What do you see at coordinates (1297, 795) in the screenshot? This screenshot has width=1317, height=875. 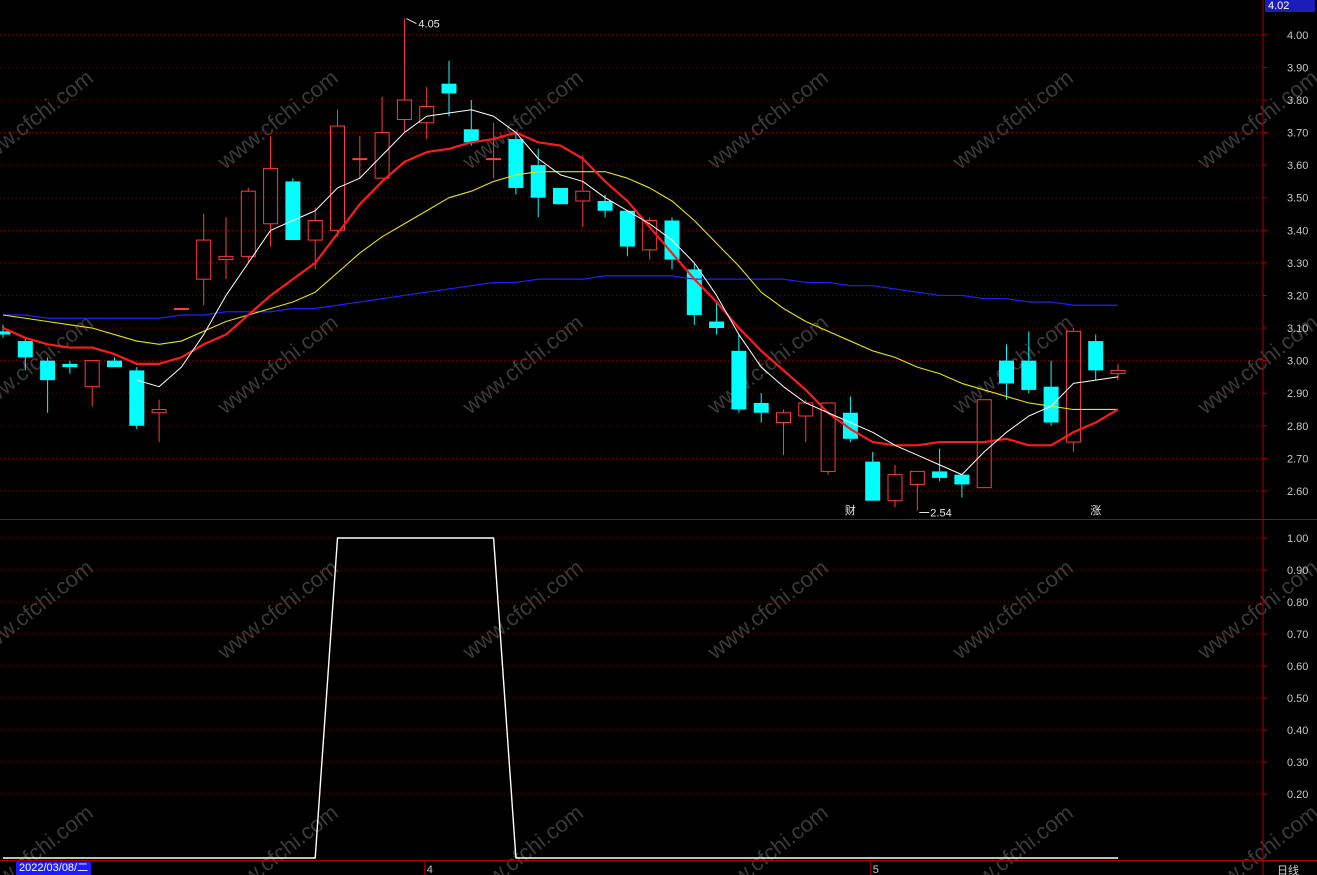 I see `indicator-tick-label: 0.20` at bounding box center [1297, 795].